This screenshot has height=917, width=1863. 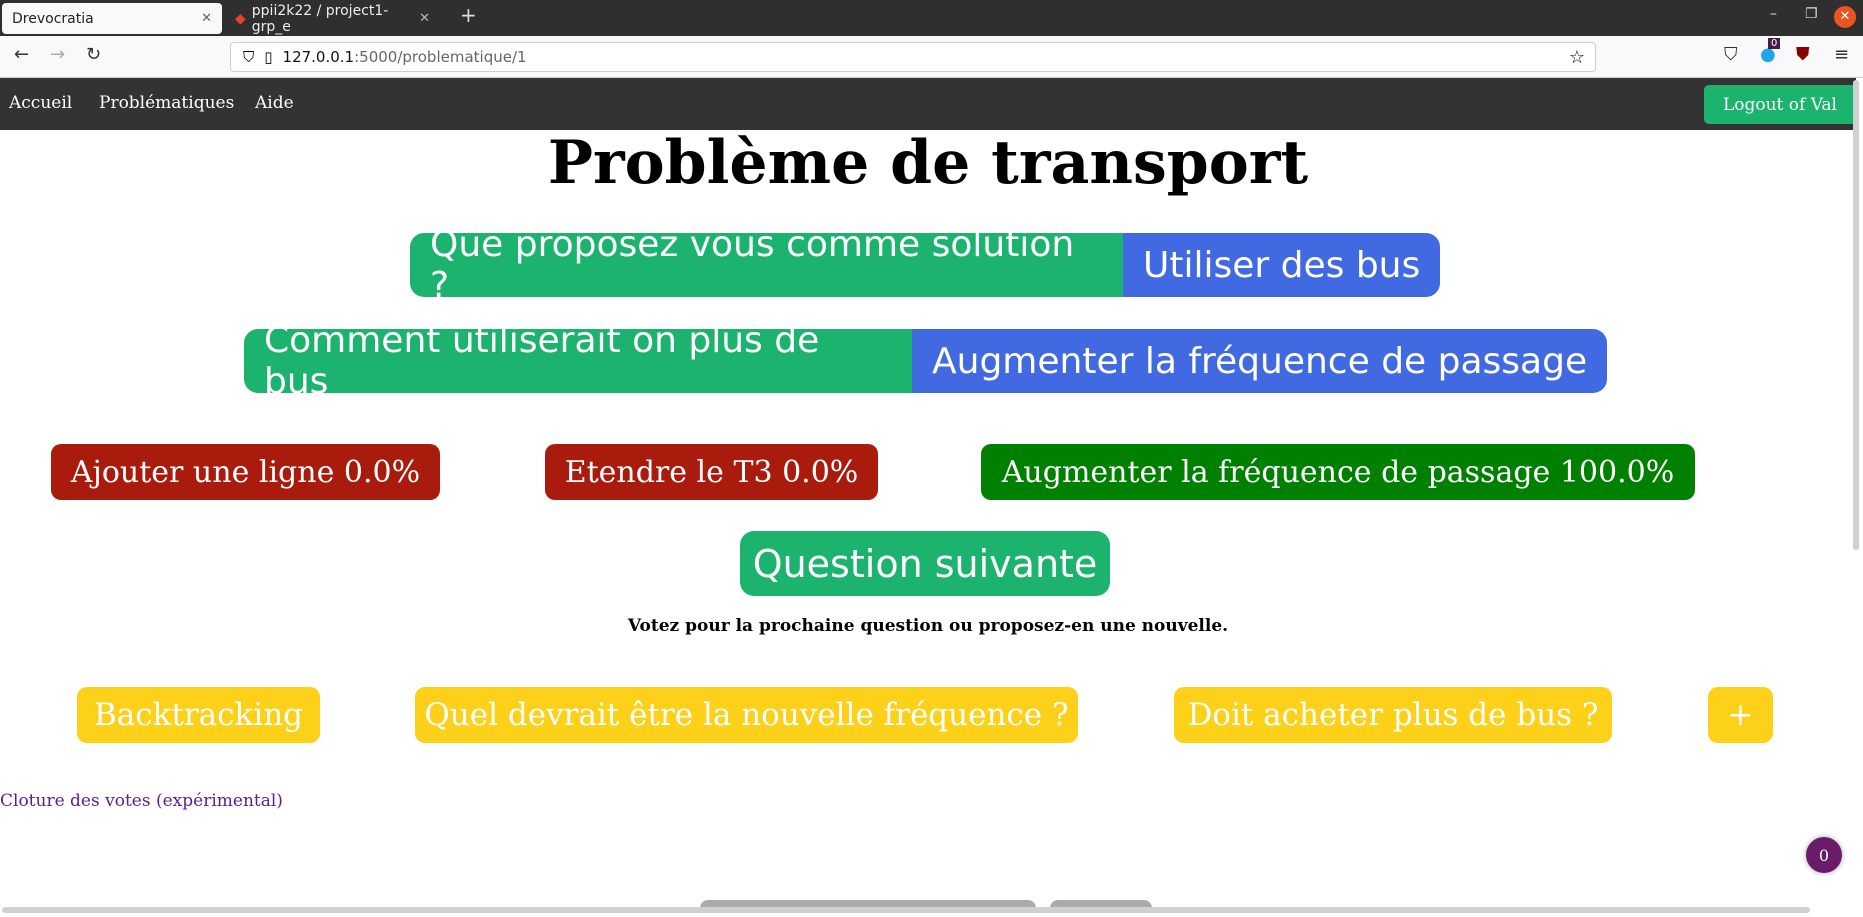 I want to click on reload-icon: ↻, so click(x=93, y=54).